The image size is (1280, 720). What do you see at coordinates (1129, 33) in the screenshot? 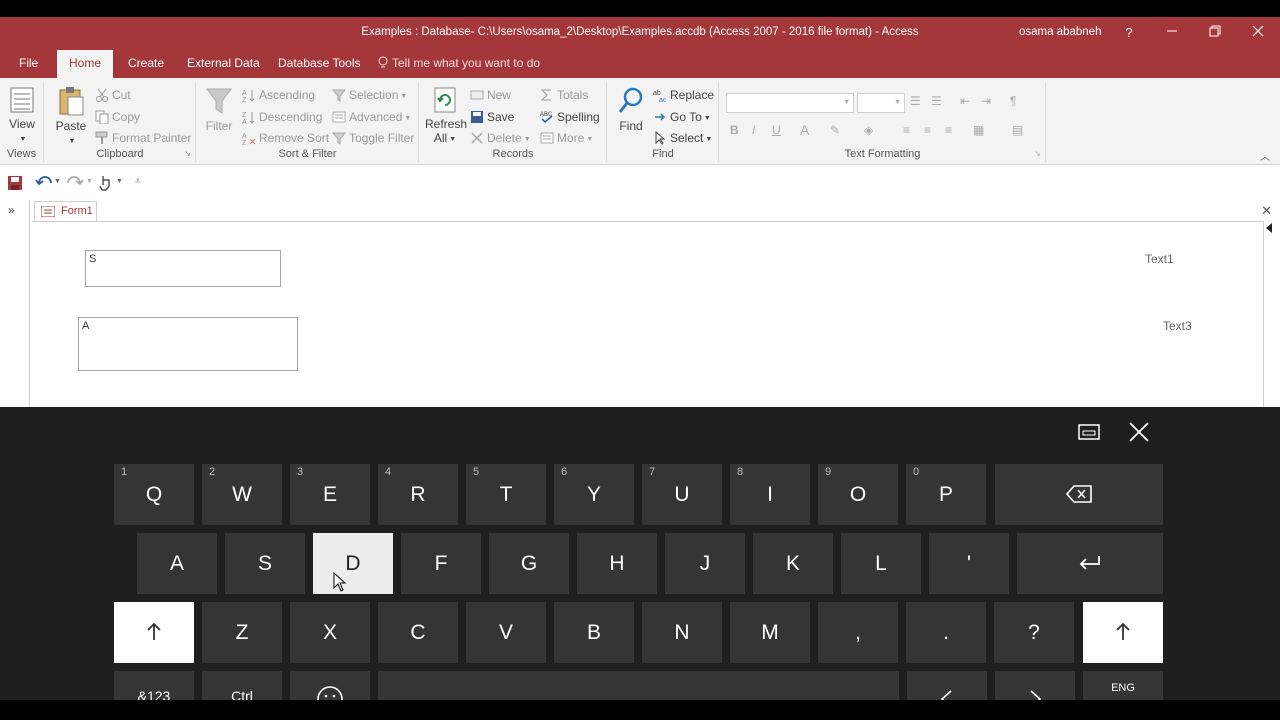
I see `help-button: ?` at bounding box center [1129, 33].